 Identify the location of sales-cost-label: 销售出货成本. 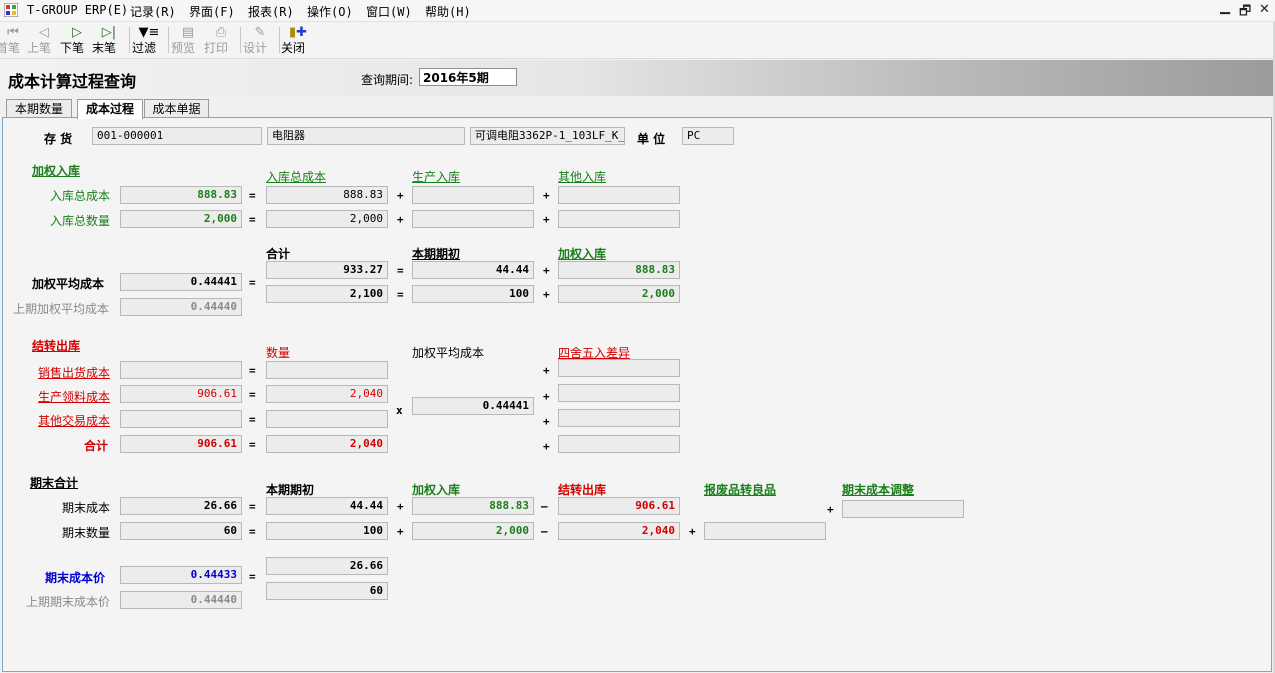
(74, 372).